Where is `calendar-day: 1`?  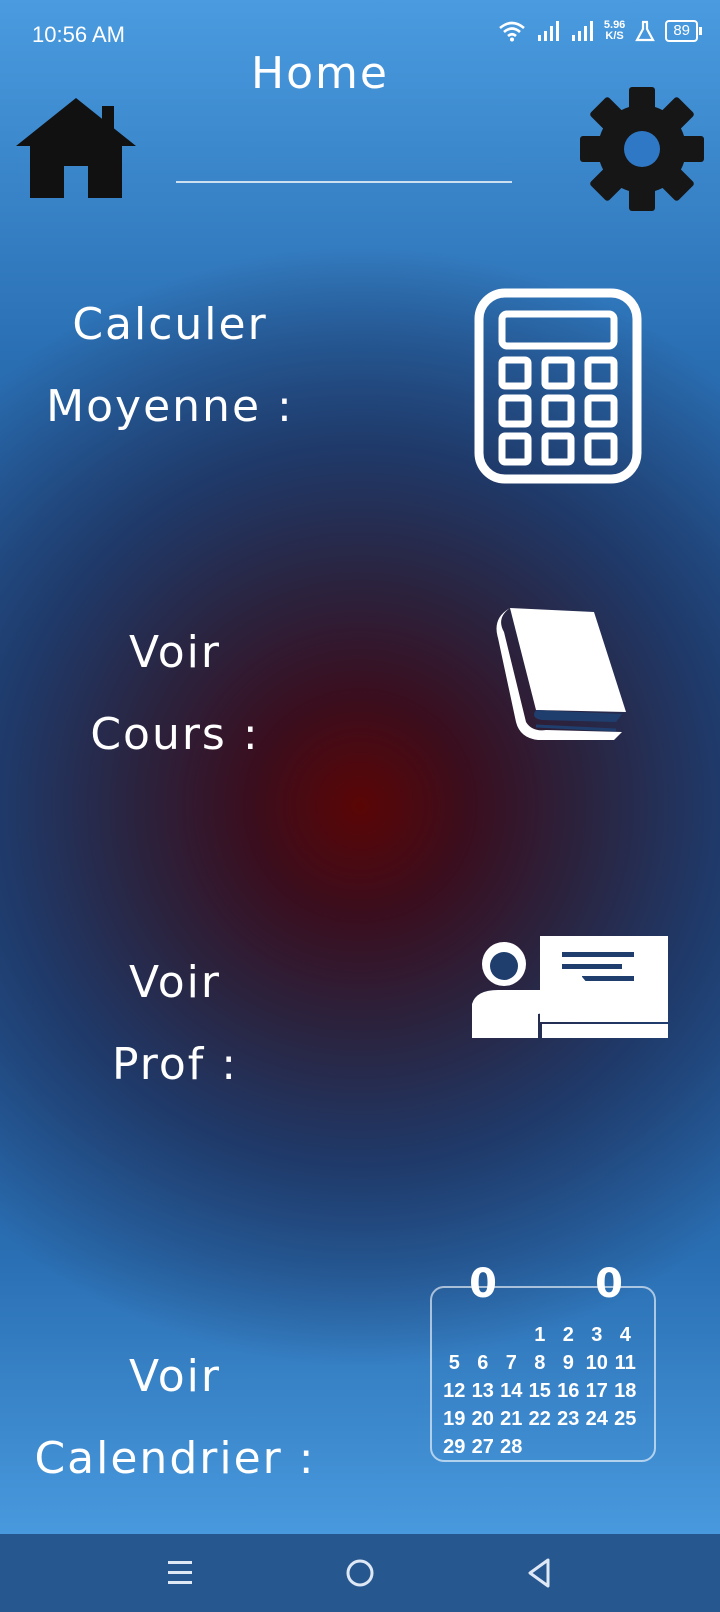
calendar-day: 1 is located at coordinates (540, 1335).